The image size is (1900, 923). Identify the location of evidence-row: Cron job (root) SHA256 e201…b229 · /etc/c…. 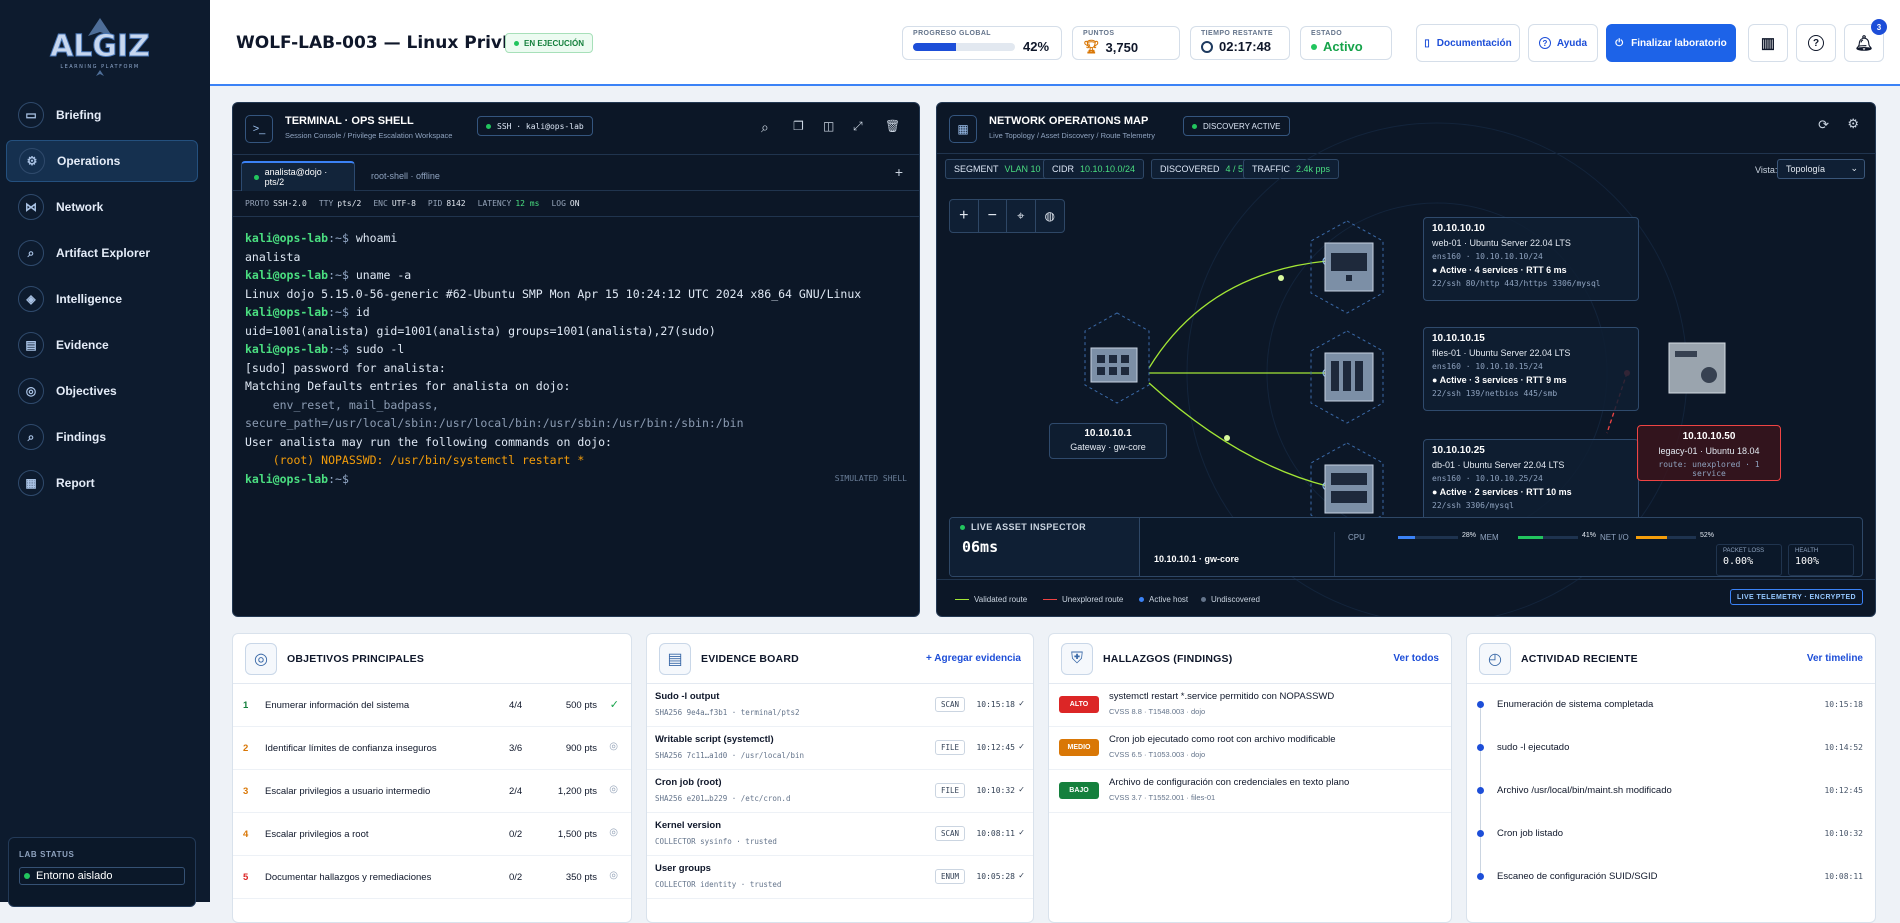
(840, 791).